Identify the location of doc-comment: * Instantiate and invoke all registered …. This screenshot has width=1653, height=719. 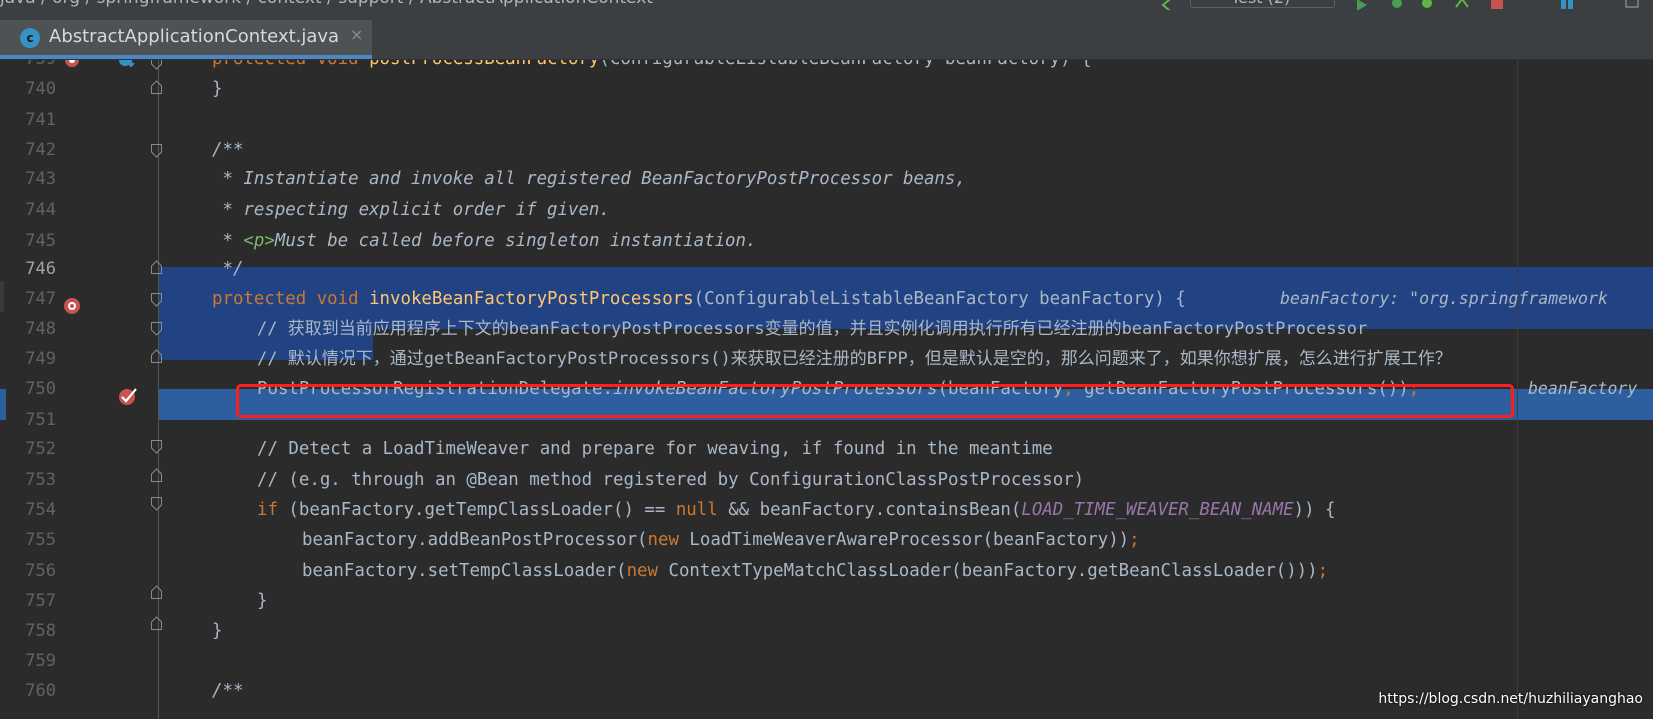
(589, 179).